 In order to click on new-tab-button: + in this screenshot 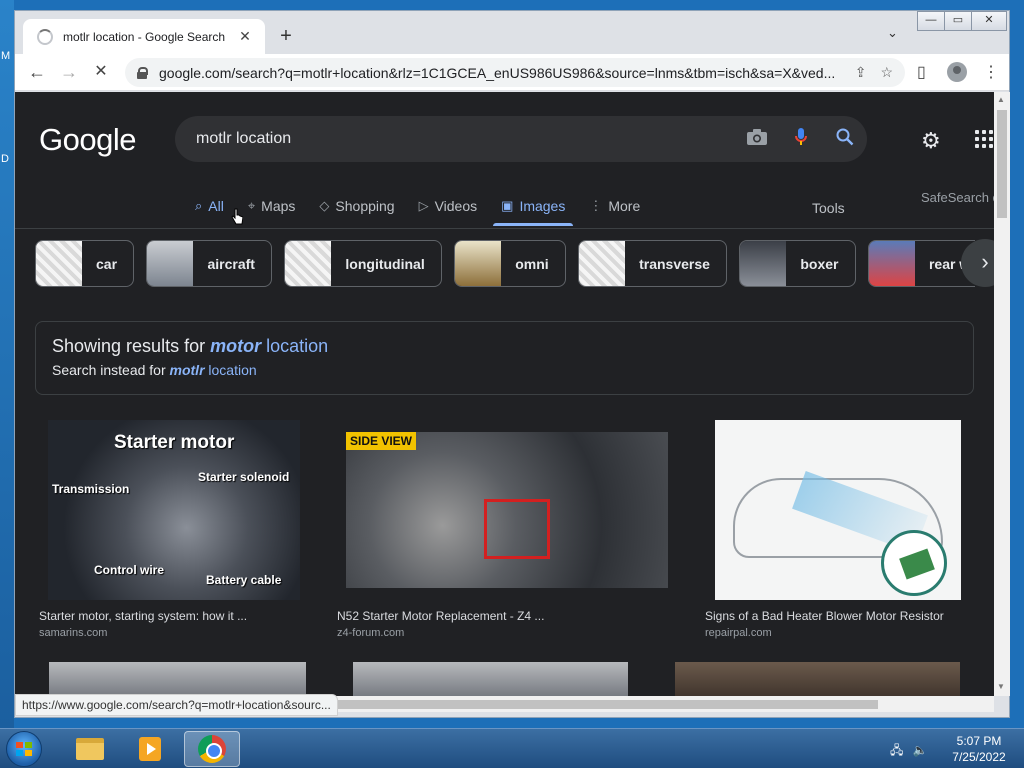, I will do `click(286, 37)`.